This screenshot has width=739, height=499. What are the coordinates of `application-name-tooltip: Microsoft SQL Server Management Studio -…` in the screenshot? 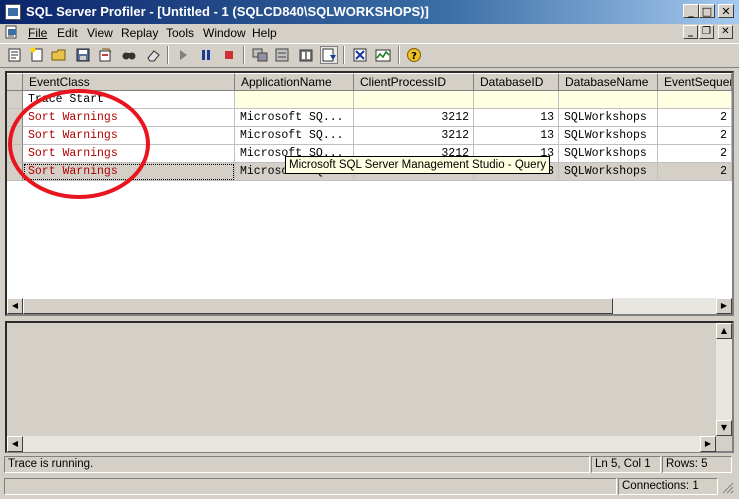 It's located at (418, 165).